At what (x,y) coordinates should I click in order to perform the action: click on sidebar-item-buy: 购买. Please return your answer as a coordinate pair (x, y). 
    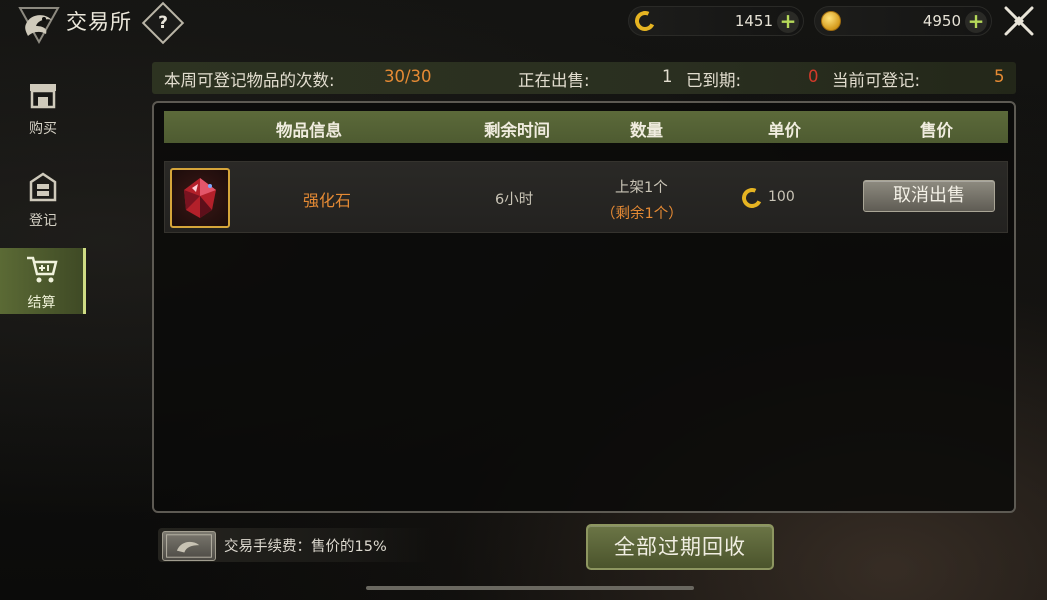
    Looking at the image, I should click on (43, 107).